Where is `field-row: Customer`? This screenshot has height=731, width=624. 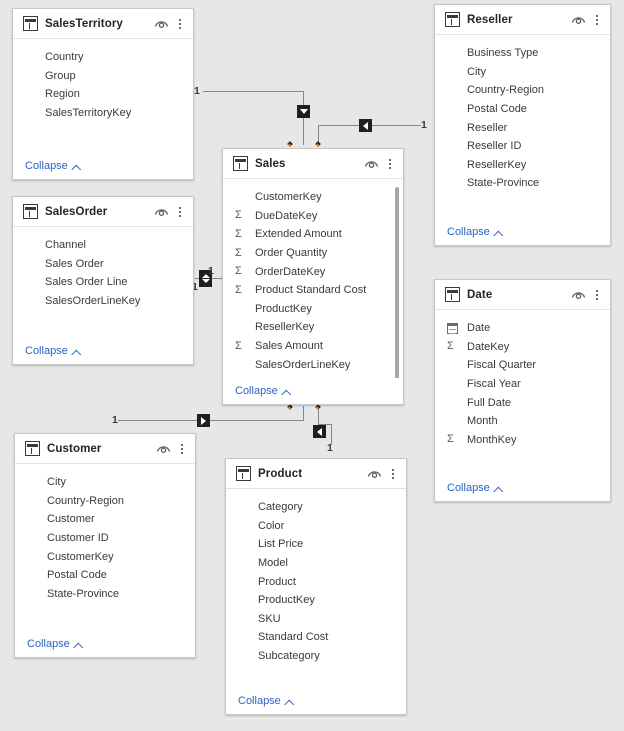
field-row: Customer is located at coordinates (105, 519).